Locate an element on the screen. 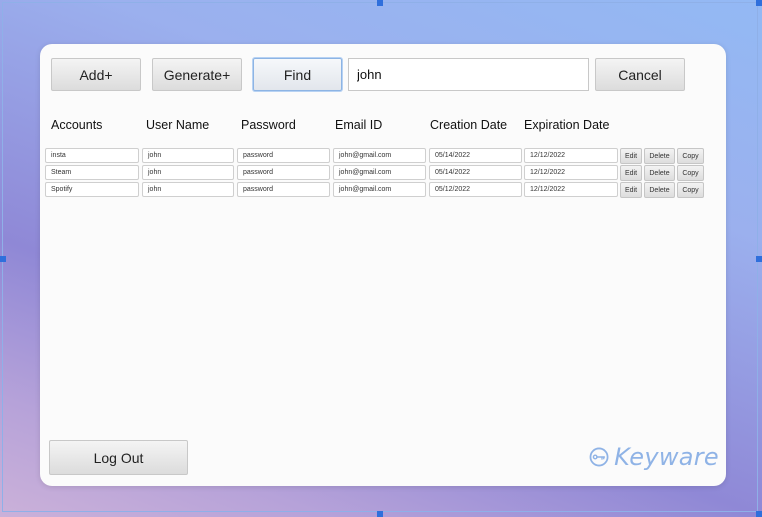  account-field: insta is located at coordinates (92, 155).